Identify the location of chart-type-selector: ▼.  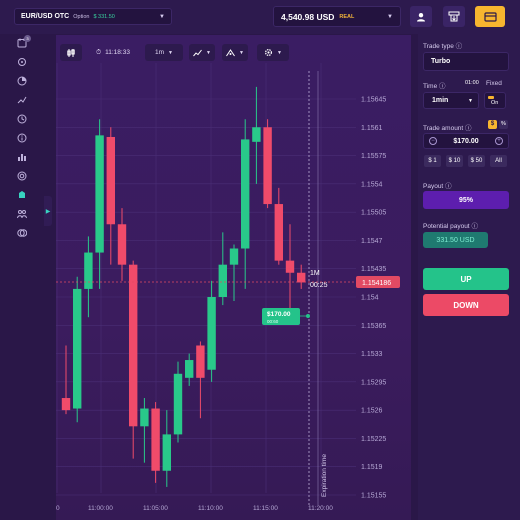
(202, 52).